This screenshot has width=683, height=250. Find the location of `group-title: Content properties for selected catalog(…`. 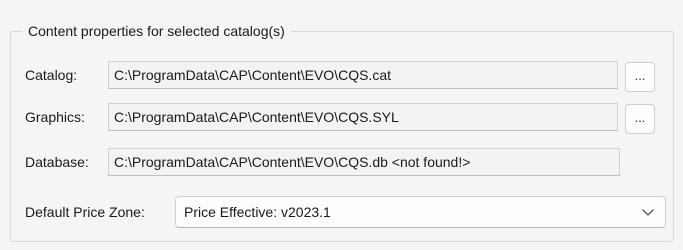

group-title: Content properties for selected catalog(… is located at coordinates (156, 31).